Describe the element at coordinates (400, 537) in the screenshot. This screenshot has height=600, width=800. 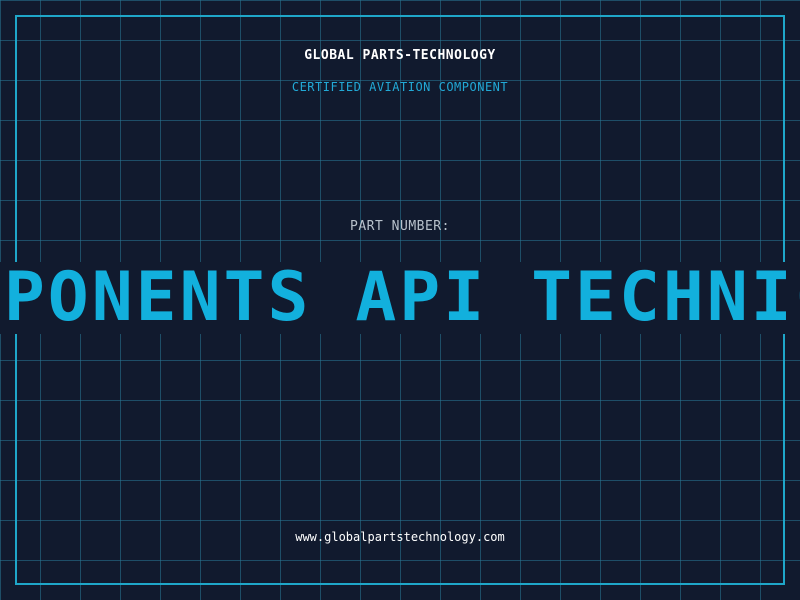
I see `website-url: www.globalpartstechnology.com` at that location.